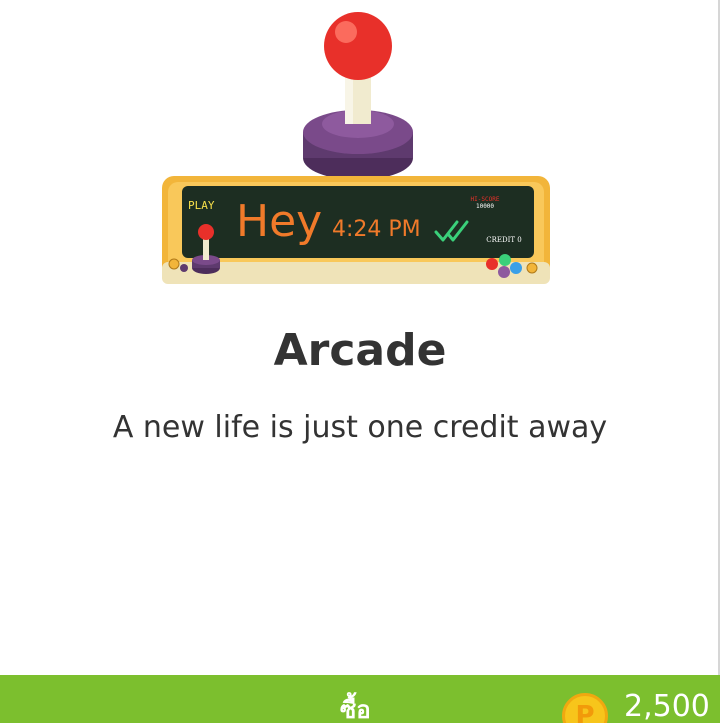 This screenshot has height=723, width=720. What do you see at coordinates (201, 205) in the screenshot?
I see `play-label: PLAY` at bounding box center [201, 205].